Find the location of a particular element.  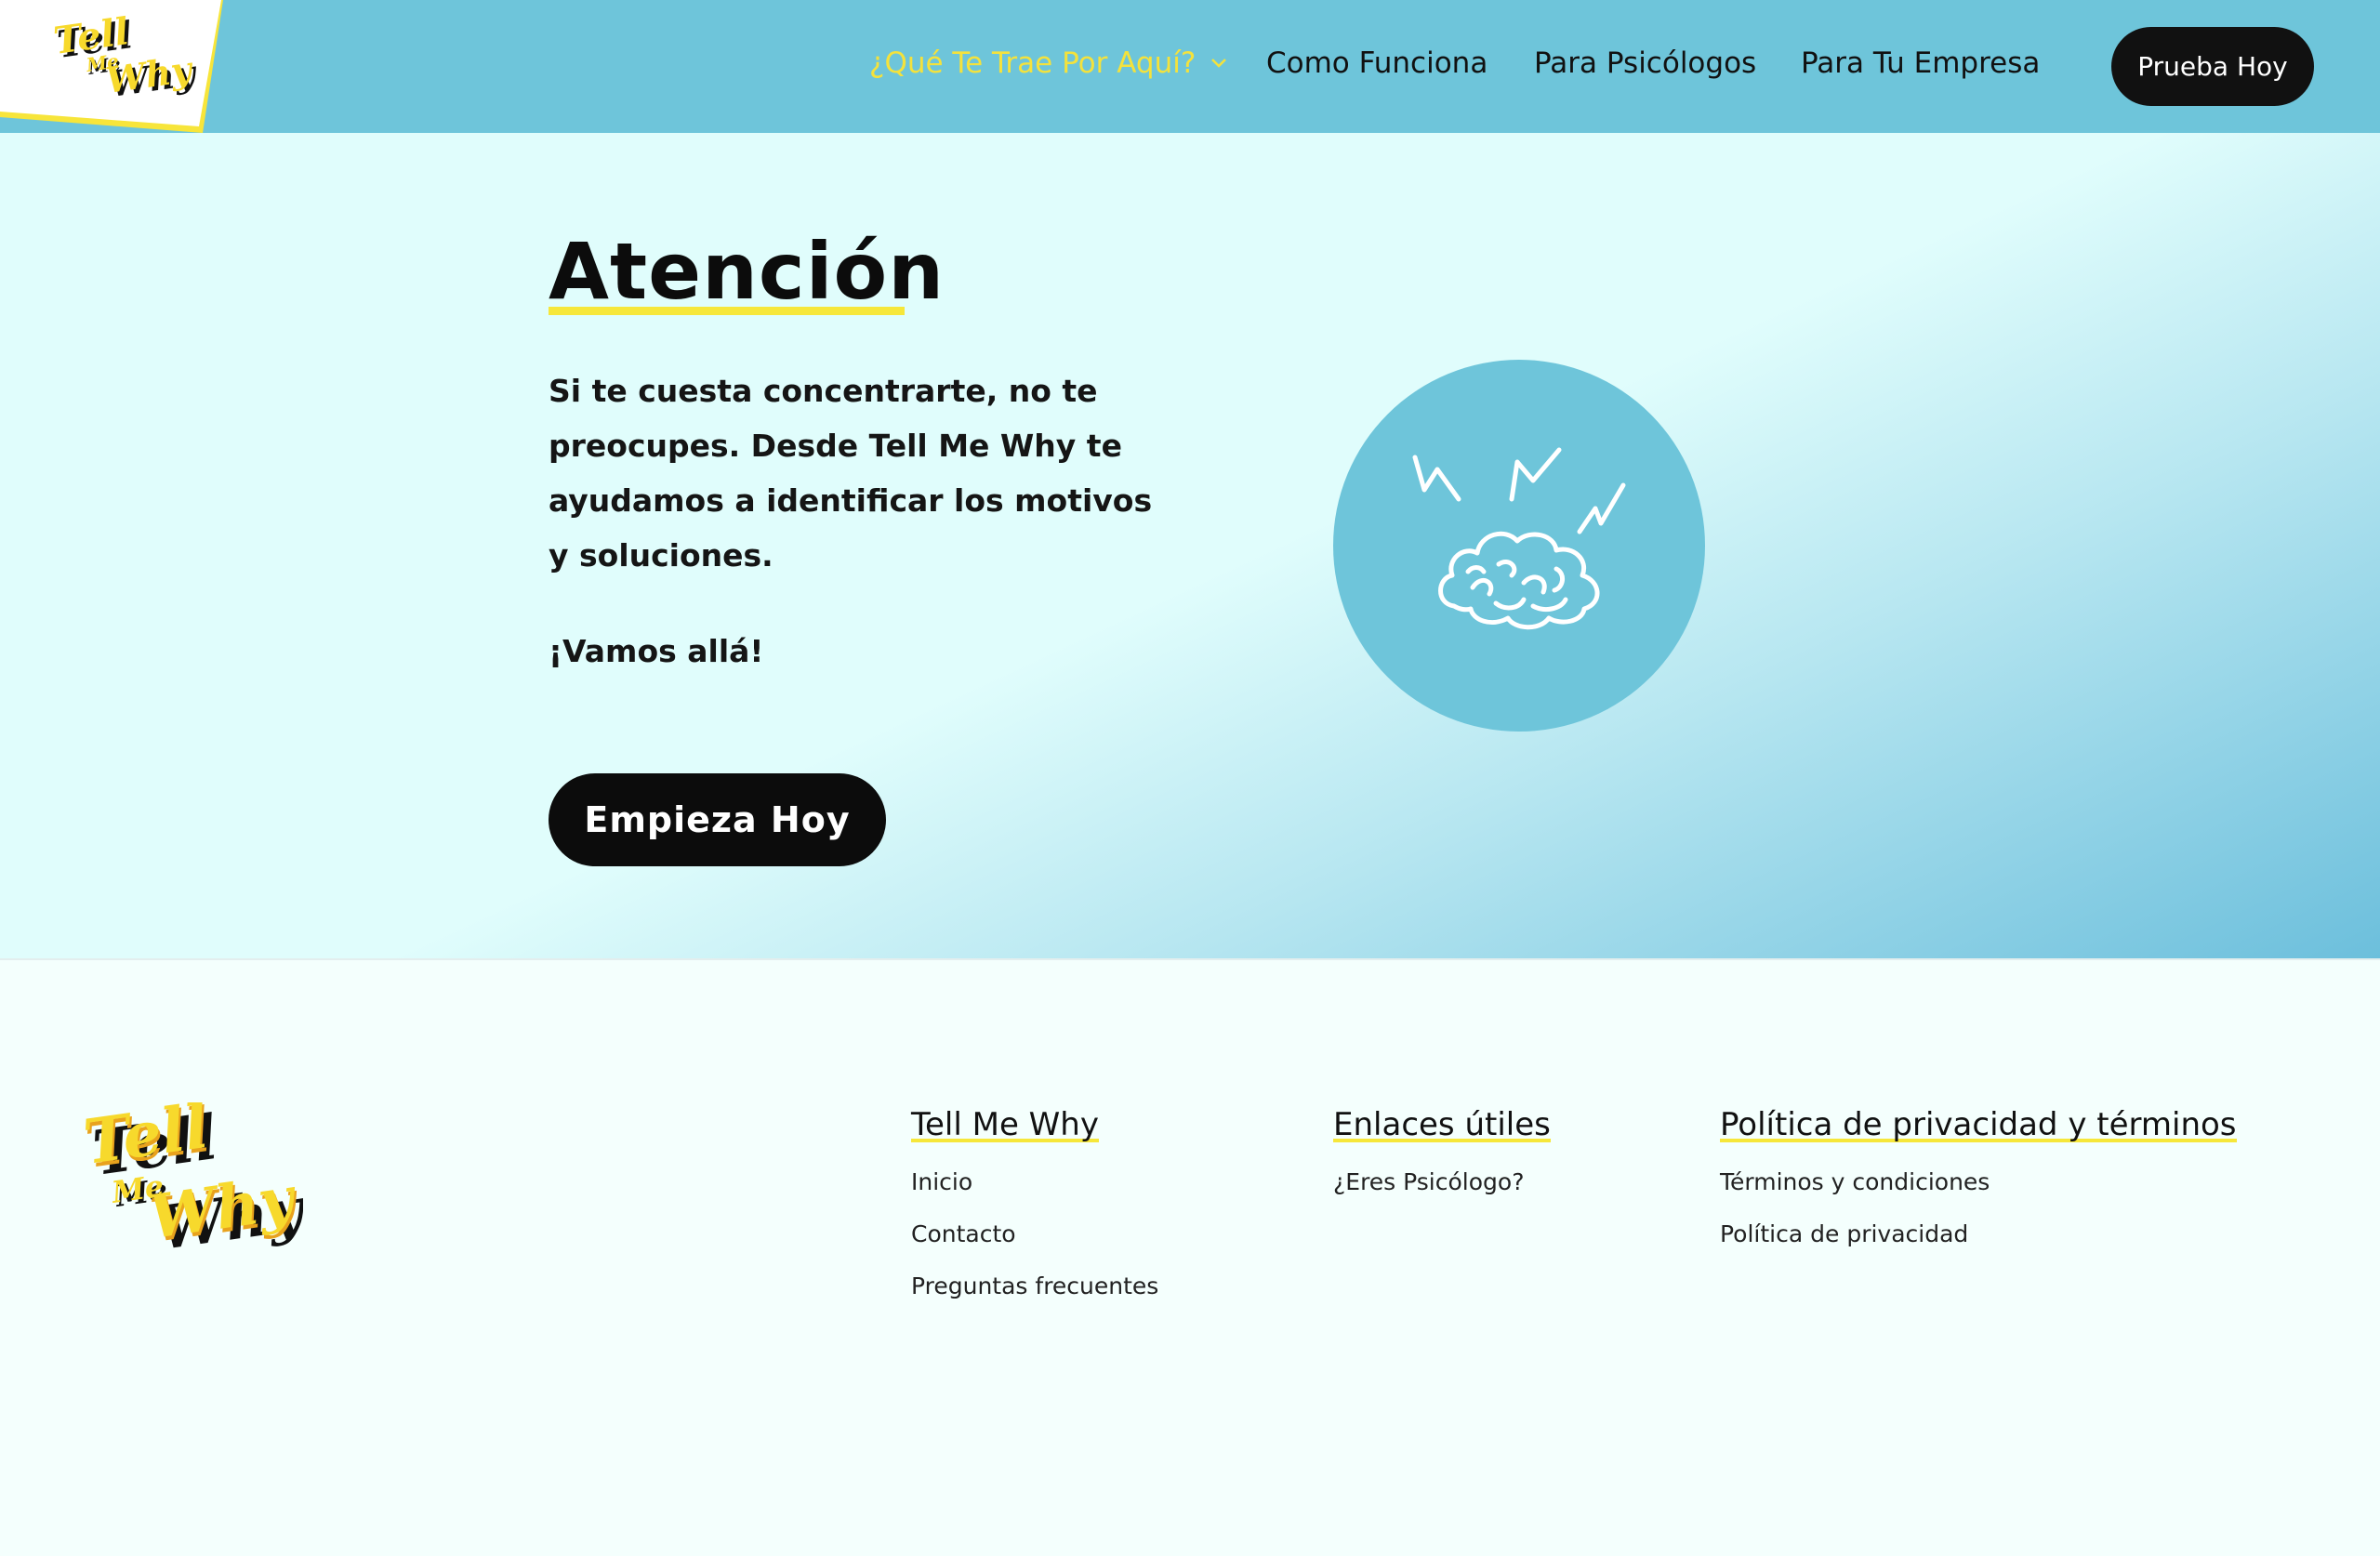

footer-logo: Tell Tell Tell Me Me Why Why Why is located at coordinates (195, 1181).